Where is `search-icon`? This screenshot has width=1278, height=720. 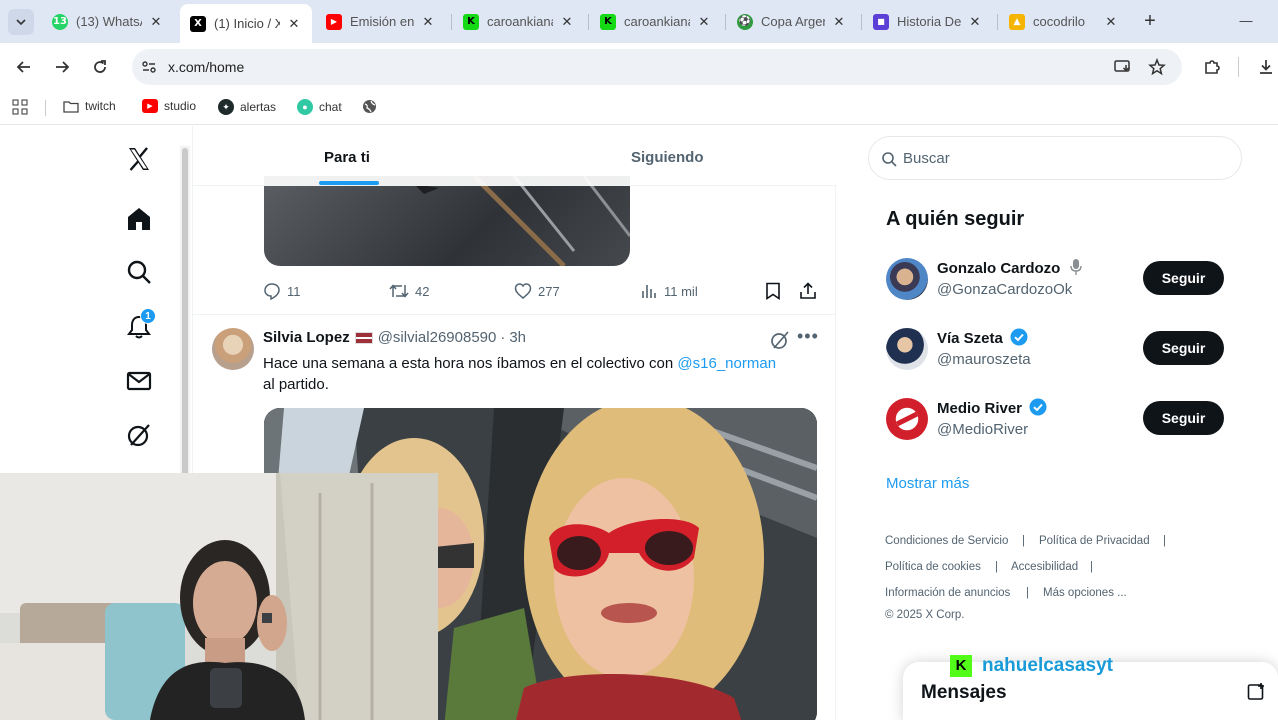
search-icon is located at coordinates (889, 159).